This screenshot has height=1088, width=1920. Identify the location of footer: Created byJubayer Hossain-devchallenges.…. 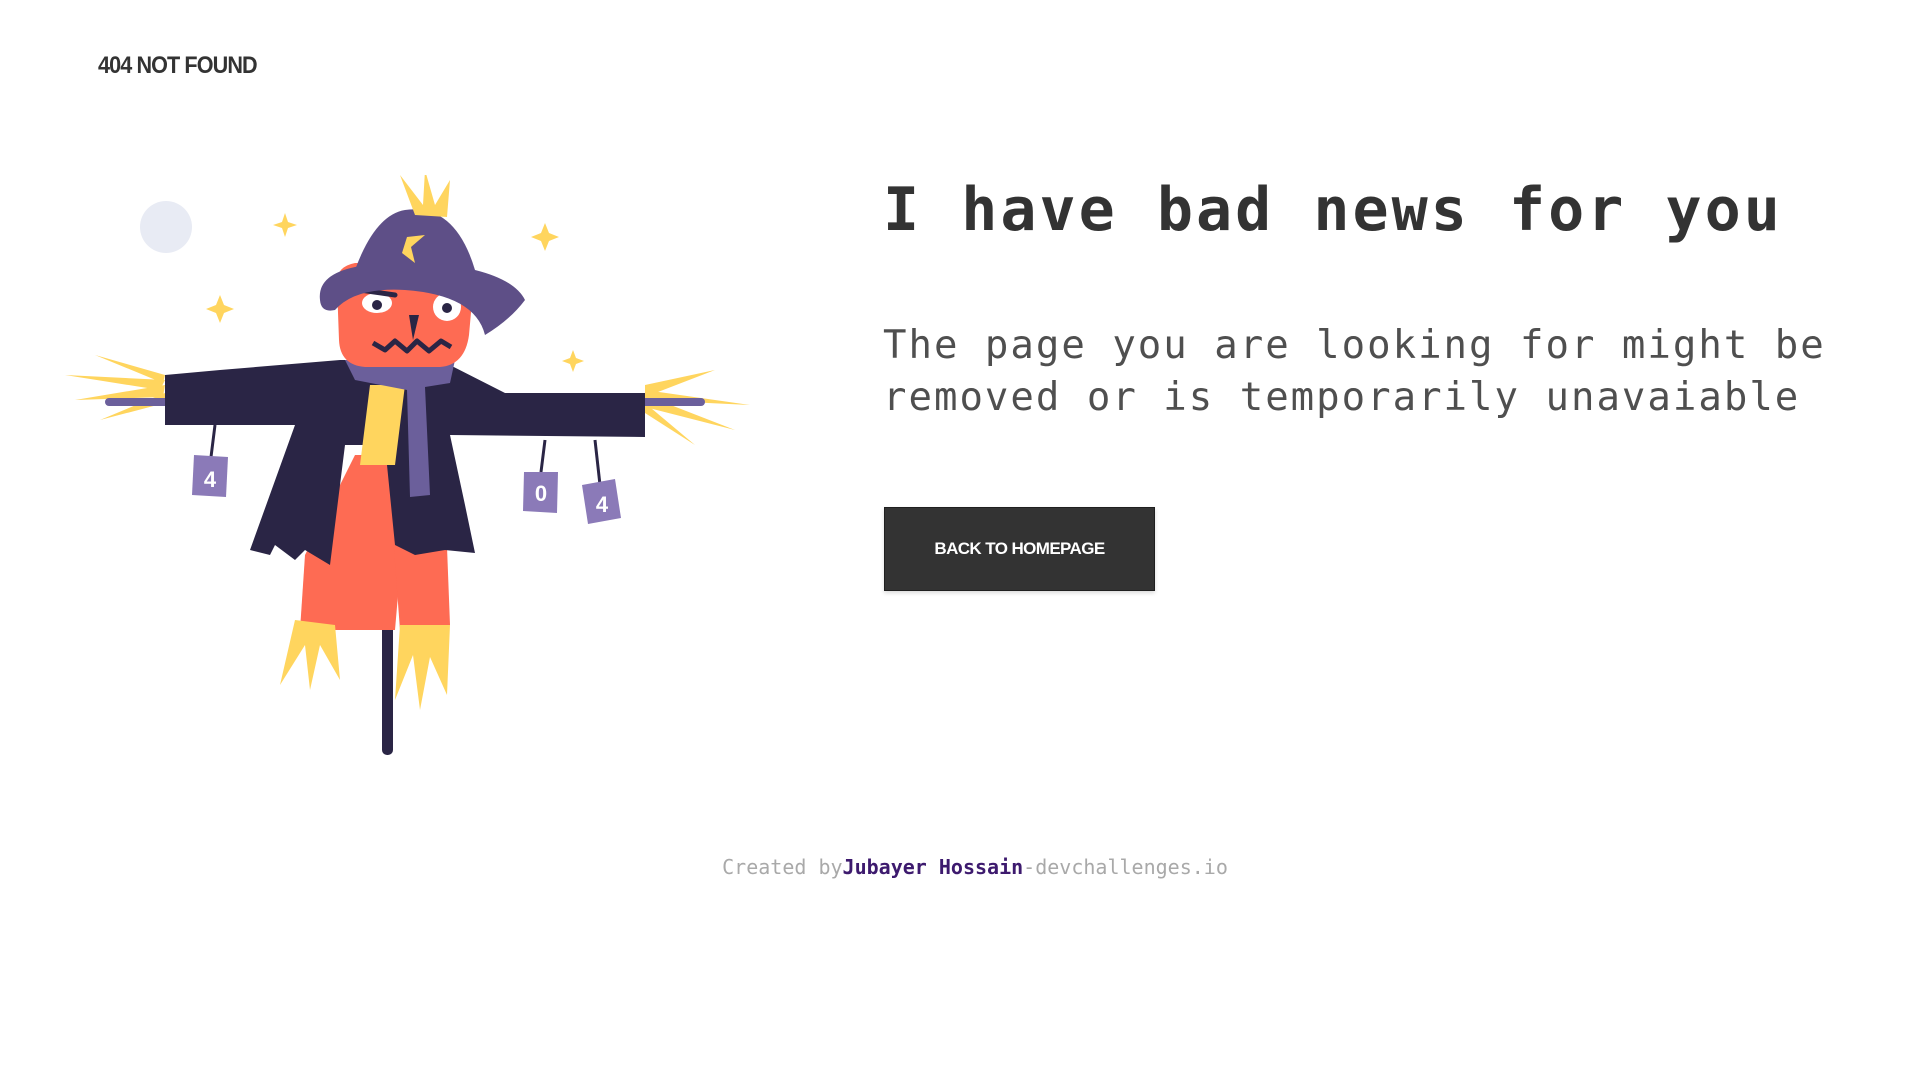
(960, 867).